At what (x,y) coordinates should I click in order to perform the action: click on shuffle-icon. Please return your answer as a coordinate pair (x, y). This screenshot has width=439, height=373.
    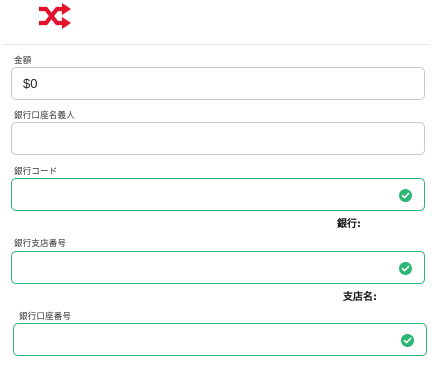
    Looking at the image, I should click on (55, 16).